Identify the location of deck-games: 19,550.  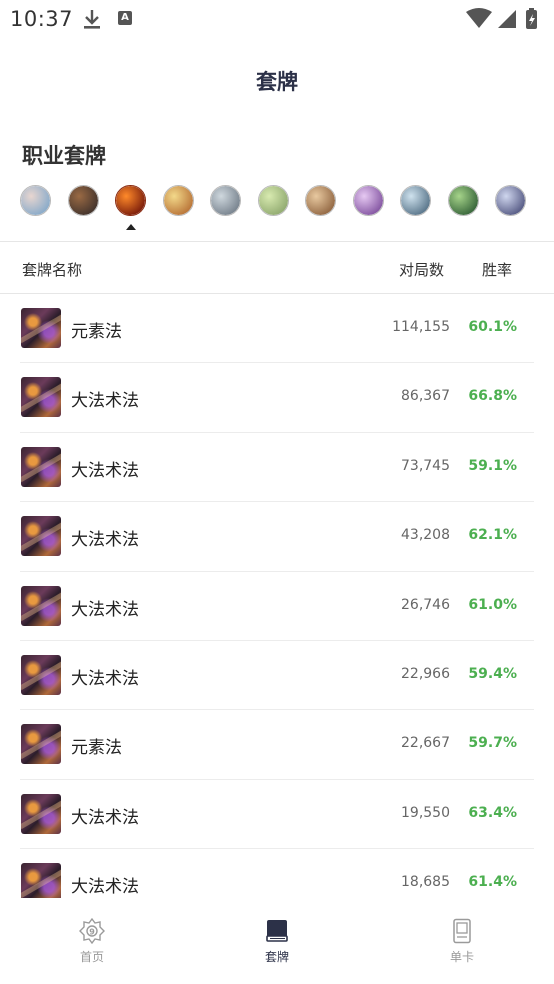
(425, 812).